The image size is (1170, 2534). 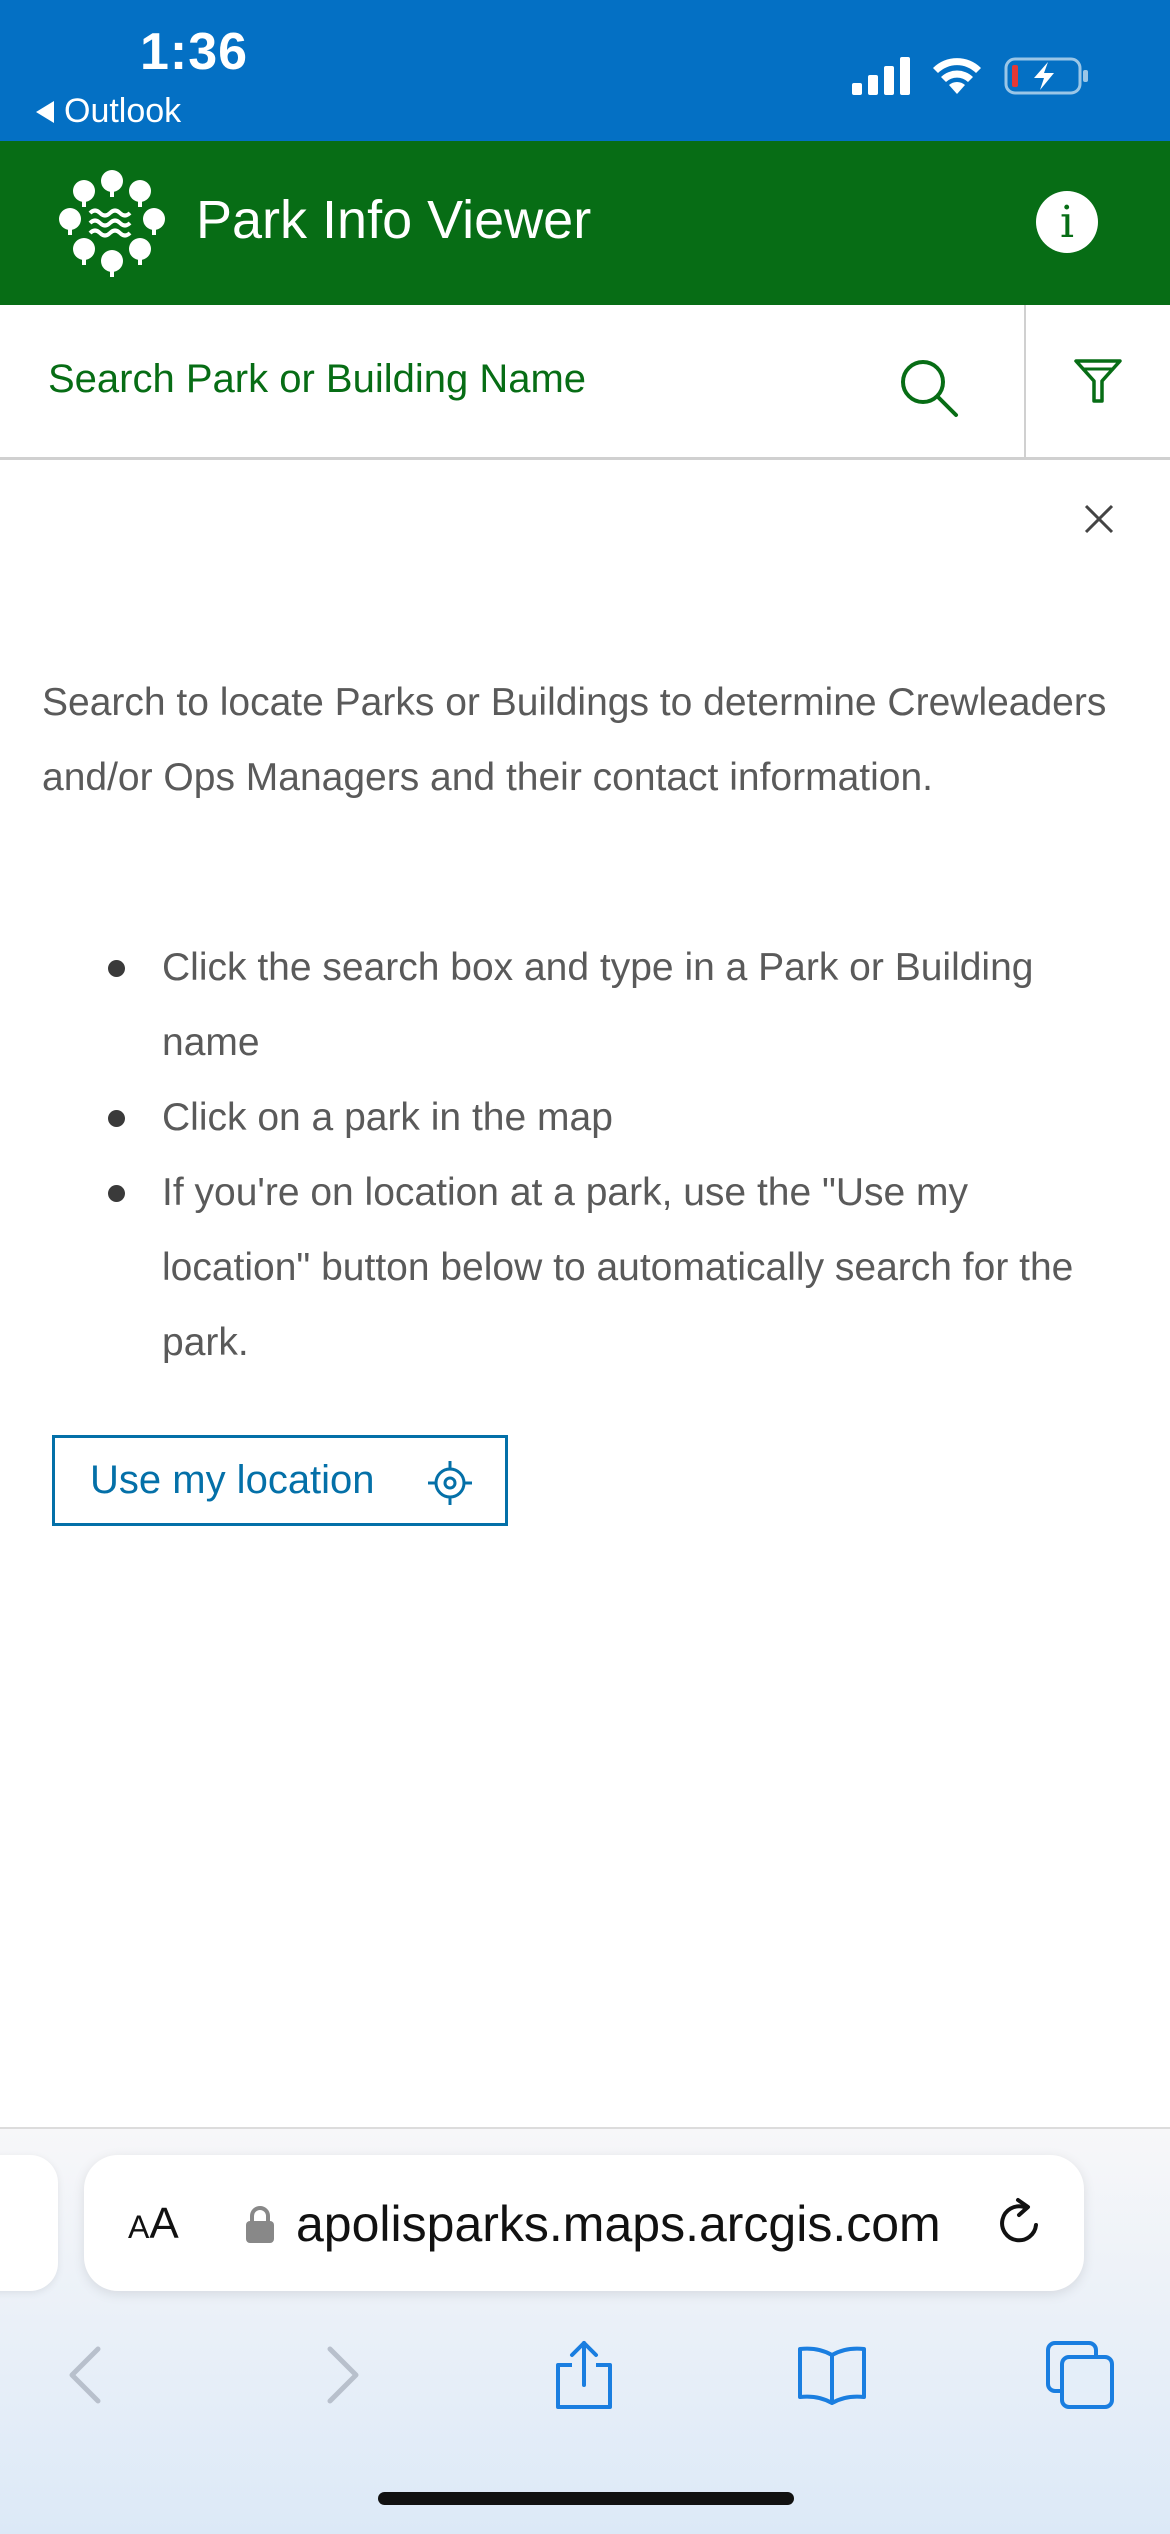 What do you see at coordinates (1099, 519) in the screenshot?
I see `close-icon` at bounding box center [1099, 519].